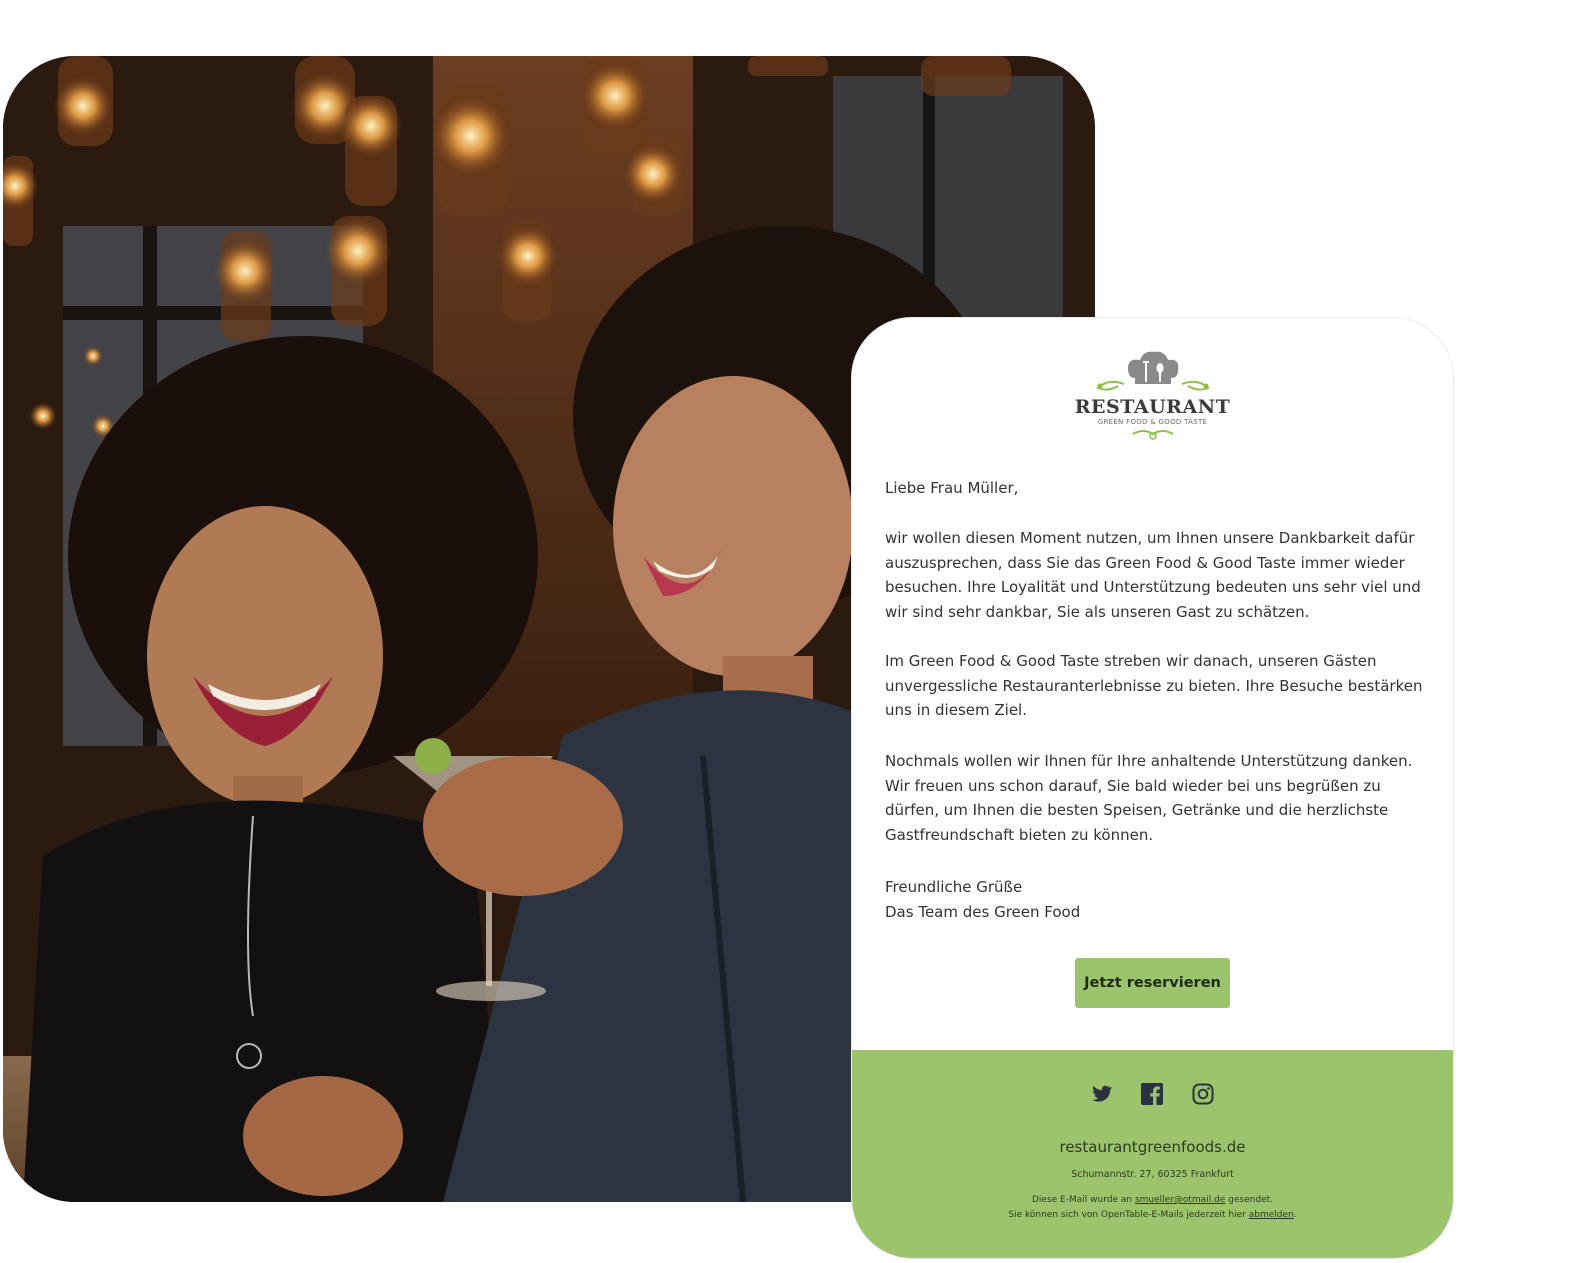  Describe the element at coordinates (1152, 422) in the screenshot. I see `logo-subtitle: GREEN FOOD & GOOD TASTE` at that location.